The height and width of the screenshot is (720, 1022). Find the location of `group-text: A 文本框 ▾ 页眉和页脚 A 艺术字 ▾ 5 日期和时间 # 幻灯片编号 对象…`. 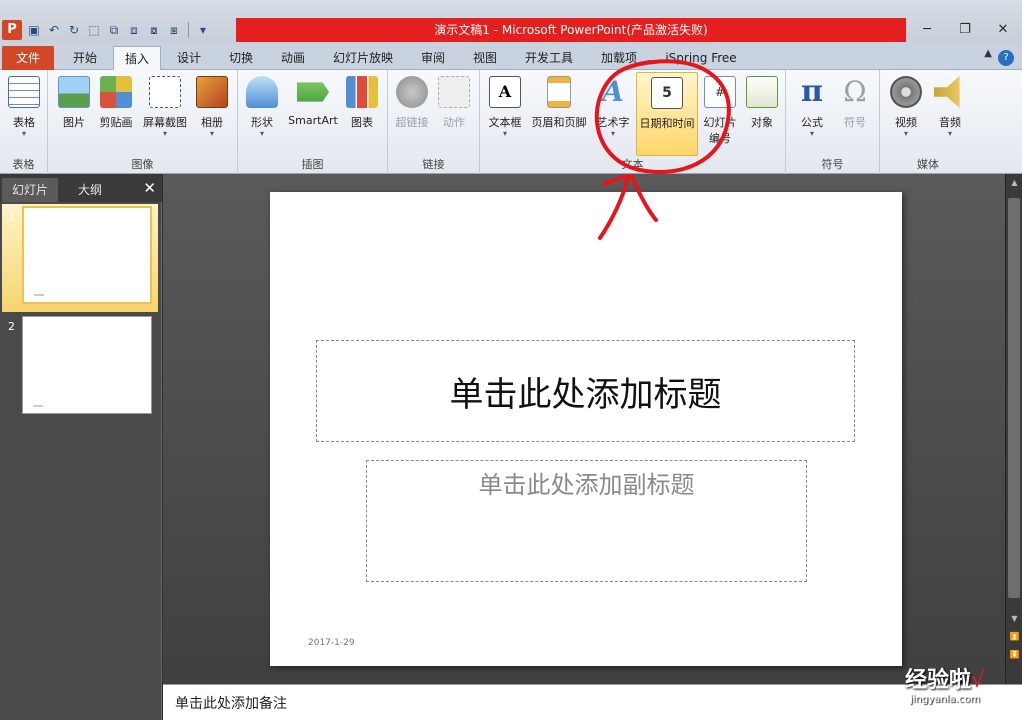

group-text: A 文本框 ▾ 页眉和页脚 A 艺术字 ▾ 5 日期和时间 # 幻灯片编号 对象… is located at coordinates (633, 122).